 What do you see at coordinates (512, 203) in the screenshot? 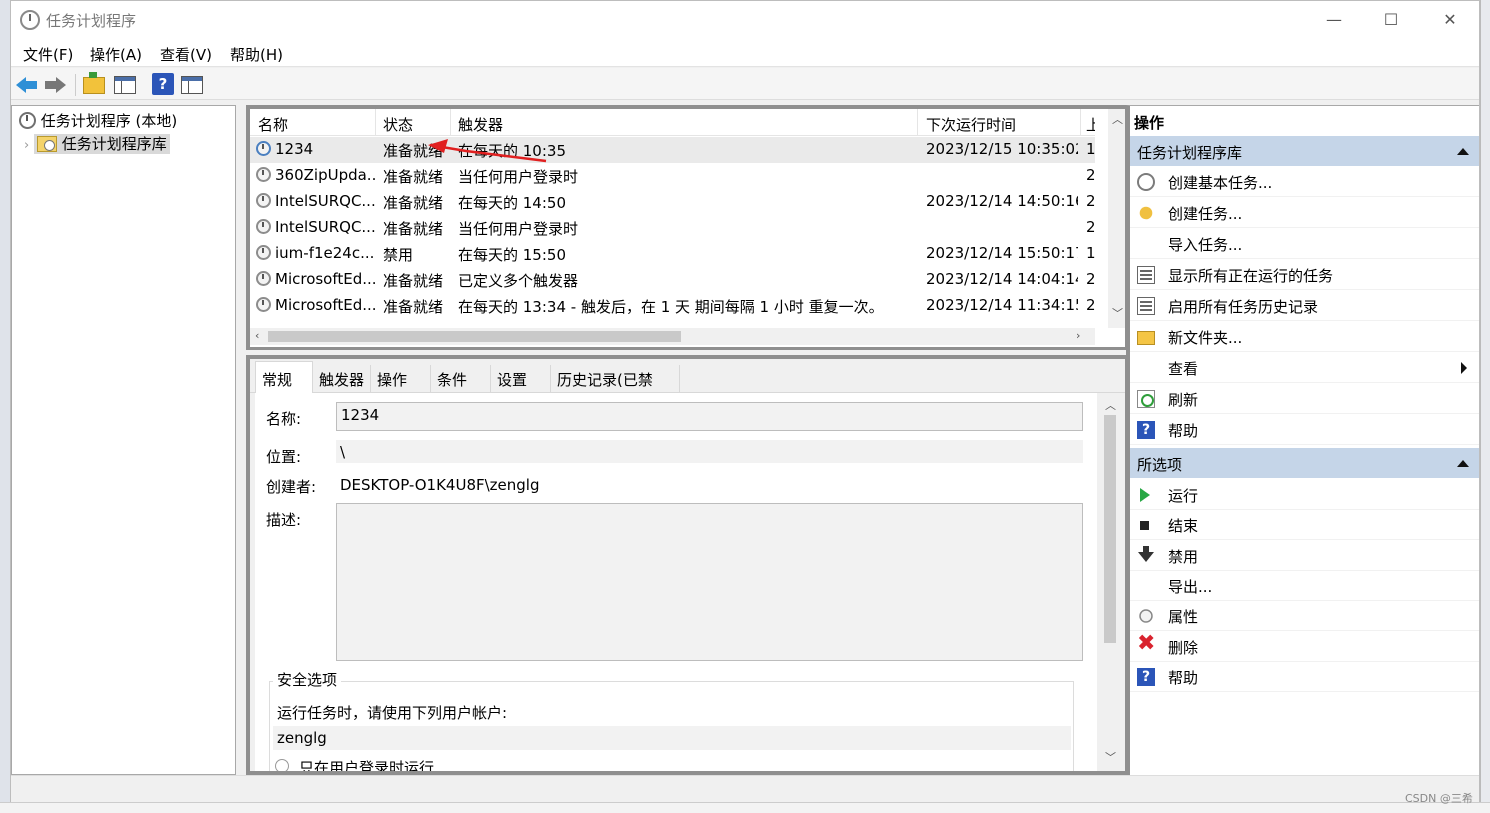
I see `task-trigger-cell-text: 在每天的 14:50` at bounding box center [512, 203].